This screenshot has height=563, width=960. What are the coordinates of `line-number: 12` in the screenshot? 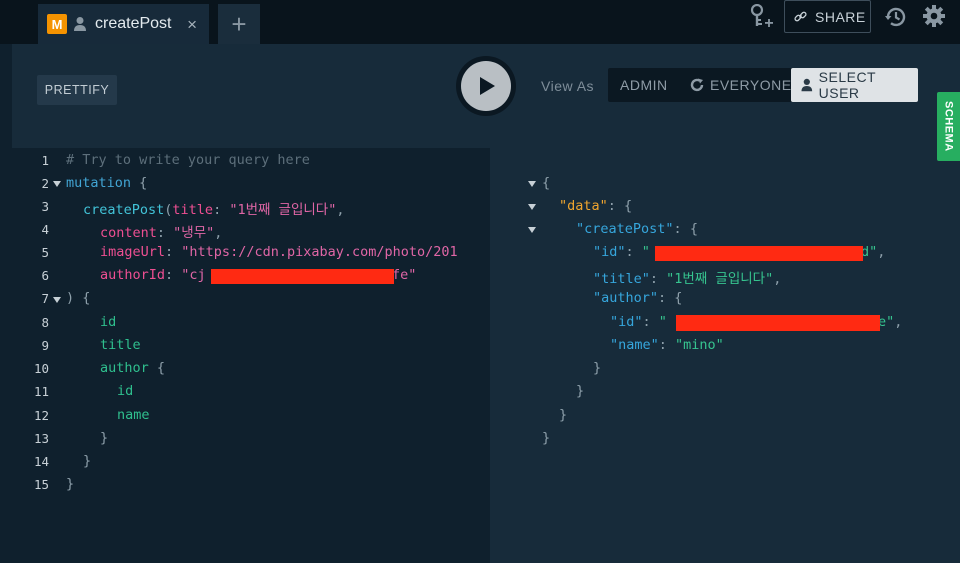 It's located at (41, 415).